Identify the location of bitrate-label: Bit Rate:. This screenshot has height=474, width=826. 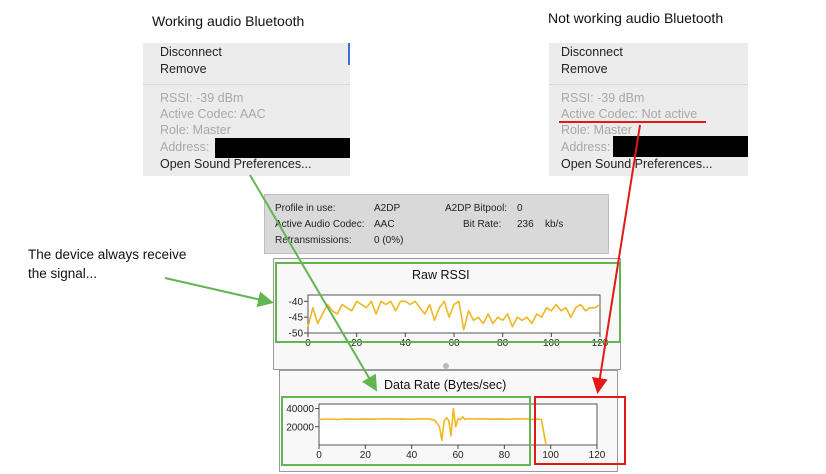
(482, 224).